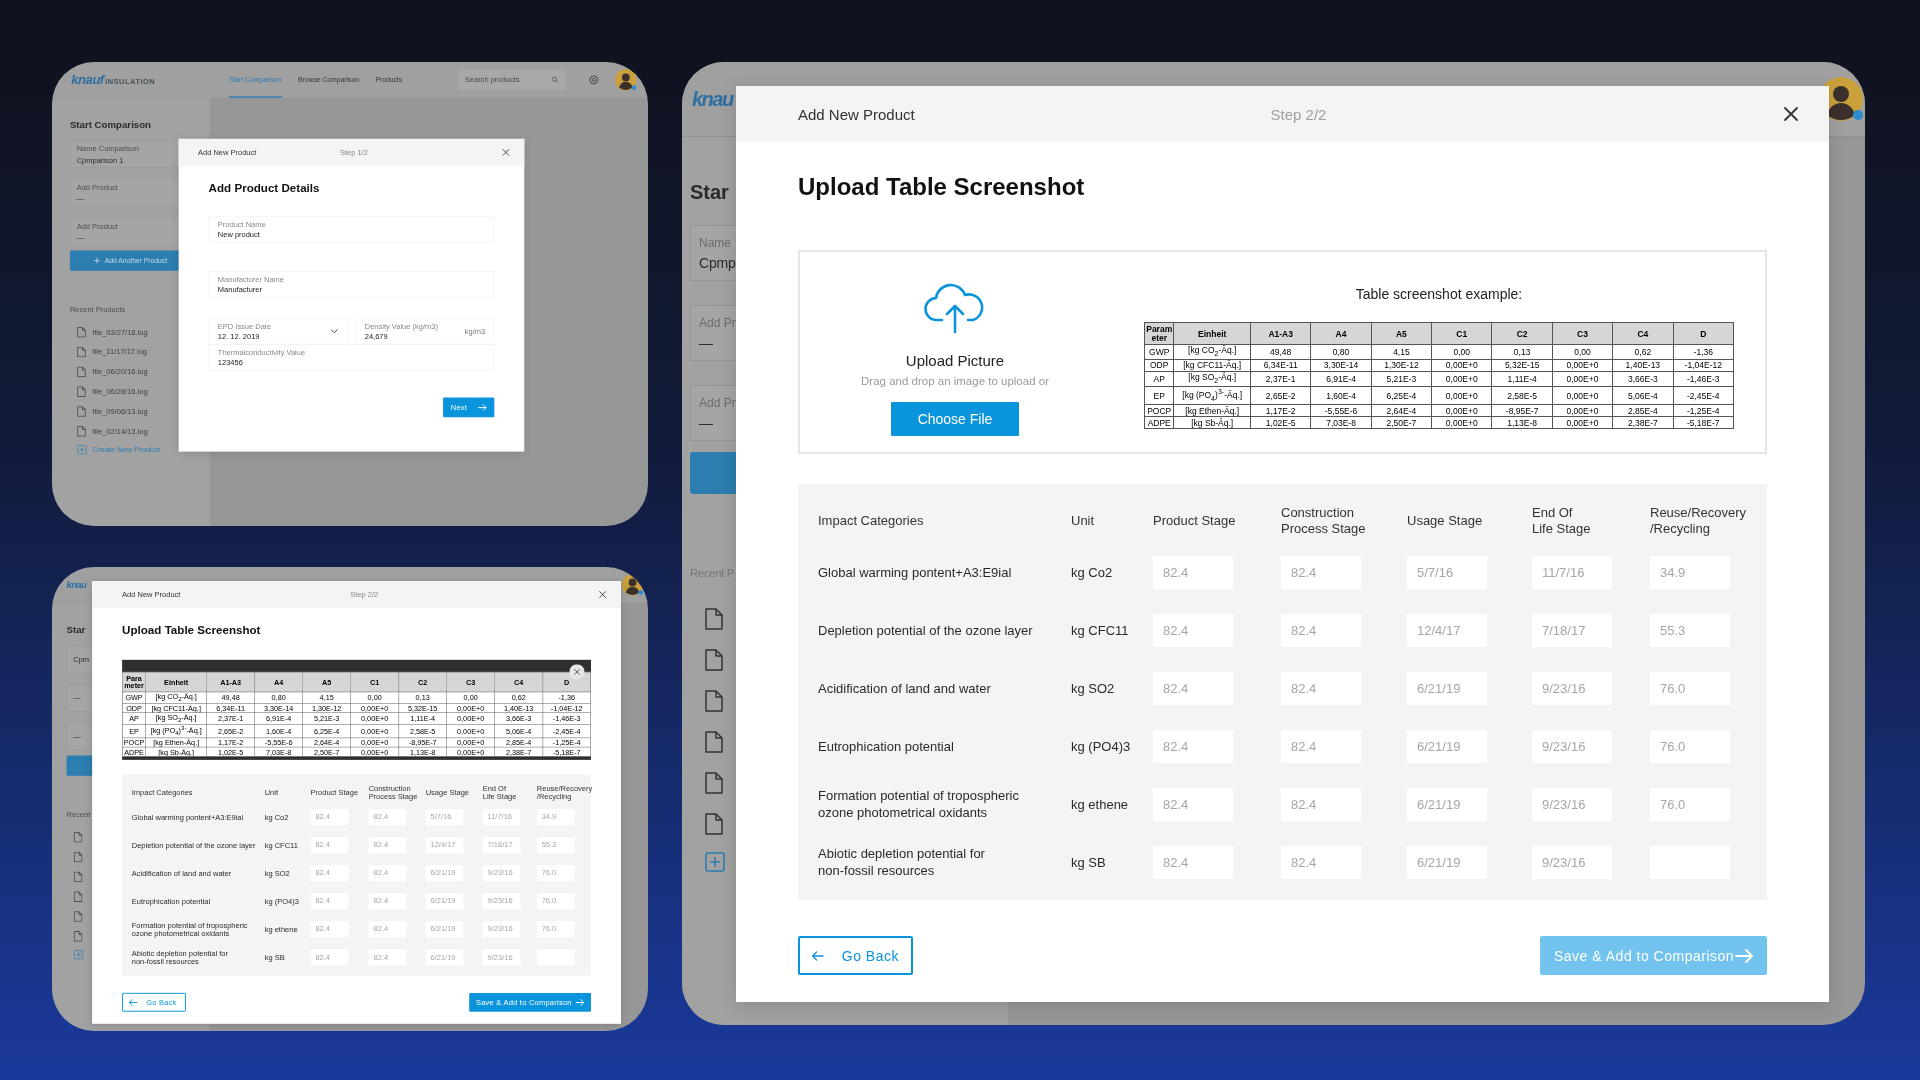 Image resolution: width=1920 pixels, height=1080 pixels. Describe the element at coordinates (1703, 395) in the screenshot. I see `table-cell: -2,45E-4` at that location.